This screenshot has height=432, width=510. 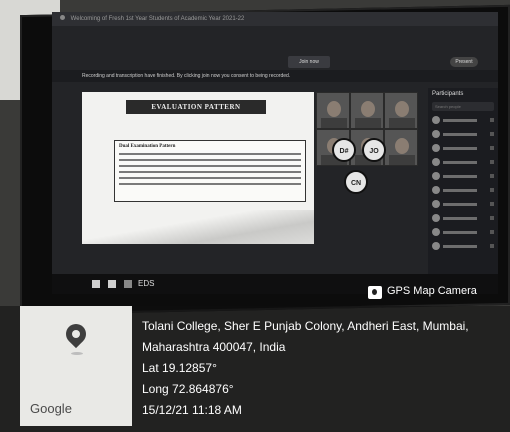 What do you see at coordinates (51, 408) in the screenshot?
I see `map-brand: Google` at bounding box center [51, 408].